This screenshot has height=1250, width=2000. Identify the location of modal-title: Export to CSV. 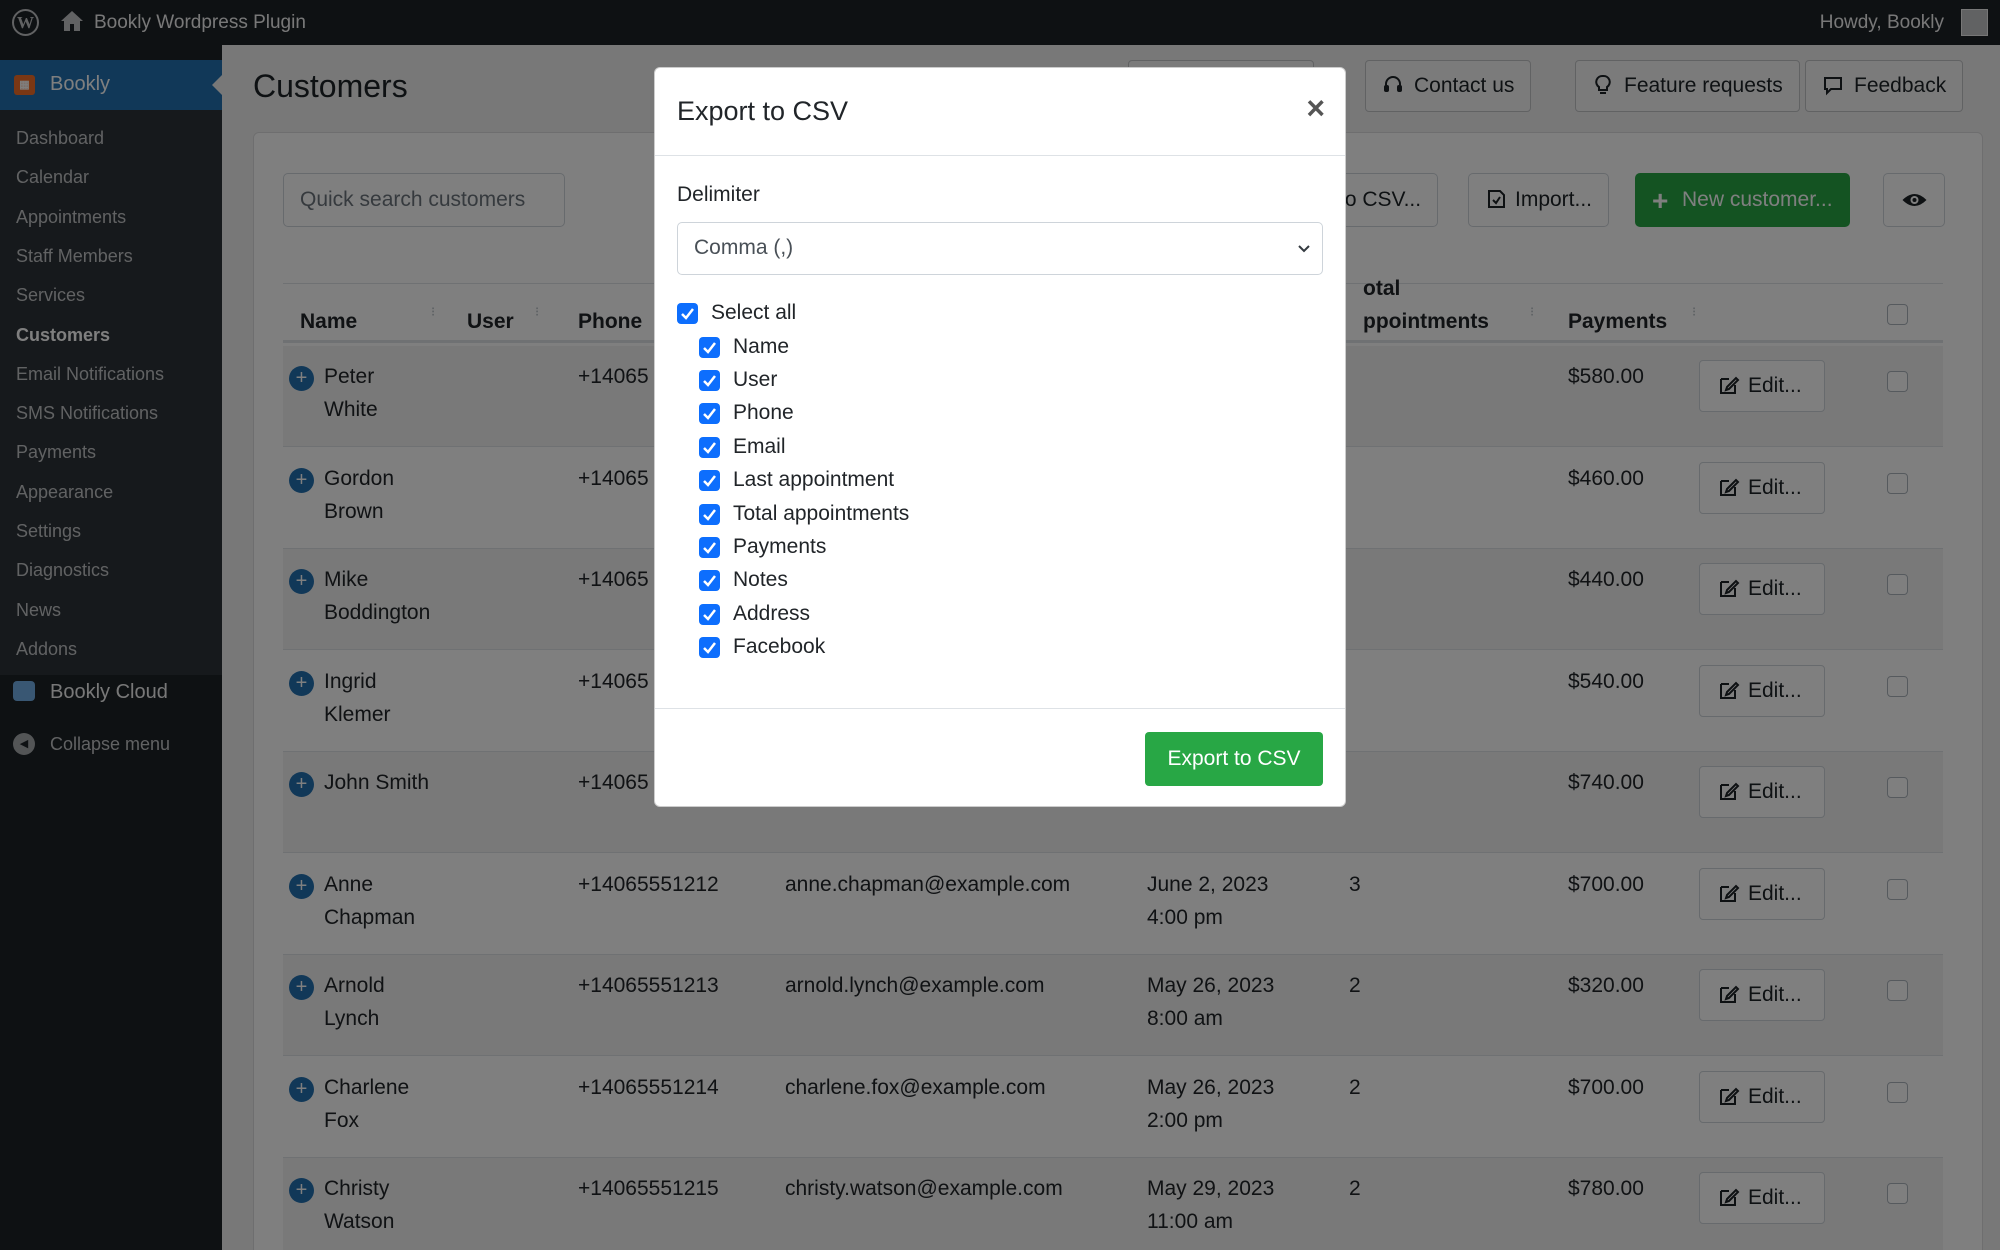
(763, 111).